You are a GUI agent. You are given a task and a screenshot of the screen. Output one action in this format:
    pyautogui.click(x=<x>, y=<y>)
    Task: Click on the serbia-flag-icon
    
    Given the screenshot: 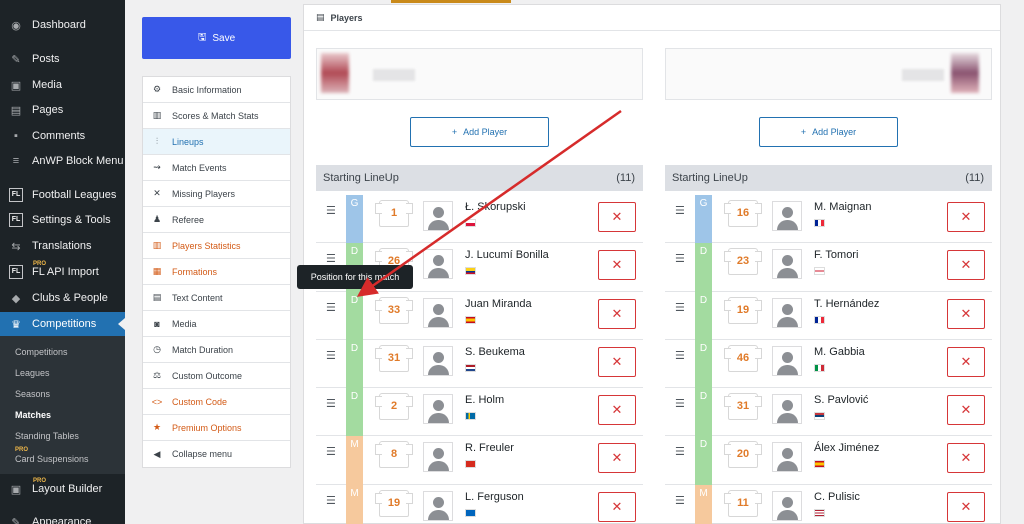 What is the action you would take?
    pyautogui.click(x=819, y=416)
    